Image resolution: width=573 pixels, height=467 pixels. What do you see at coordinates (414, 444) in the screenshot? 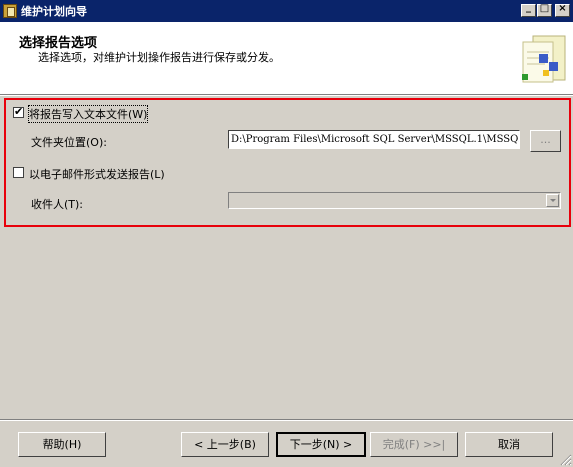
I see `finish-button: 完成(F) >>|` at bounding box center [414, 444].